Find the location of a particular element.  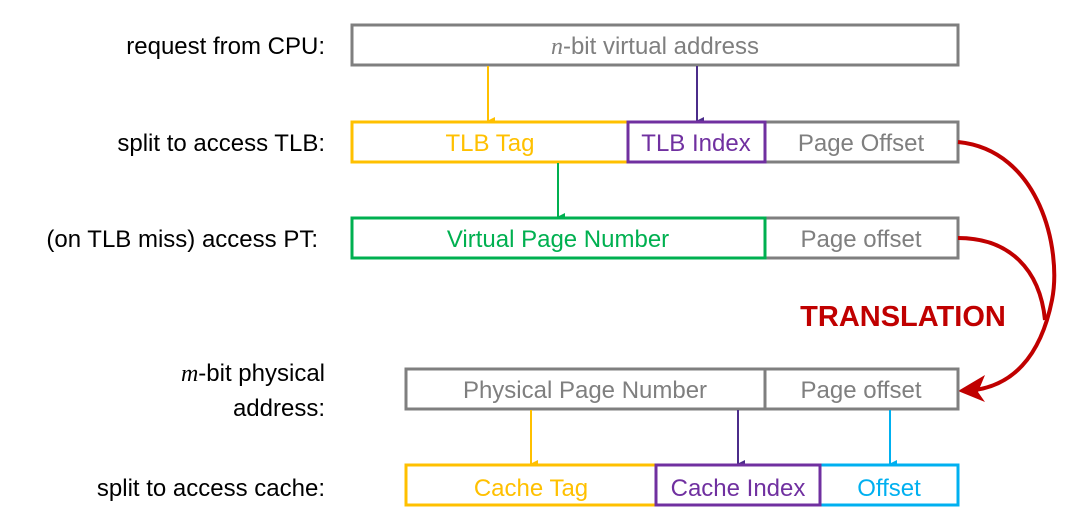

tlb-index-text: TLB Index is located at coordinates (695, 143).